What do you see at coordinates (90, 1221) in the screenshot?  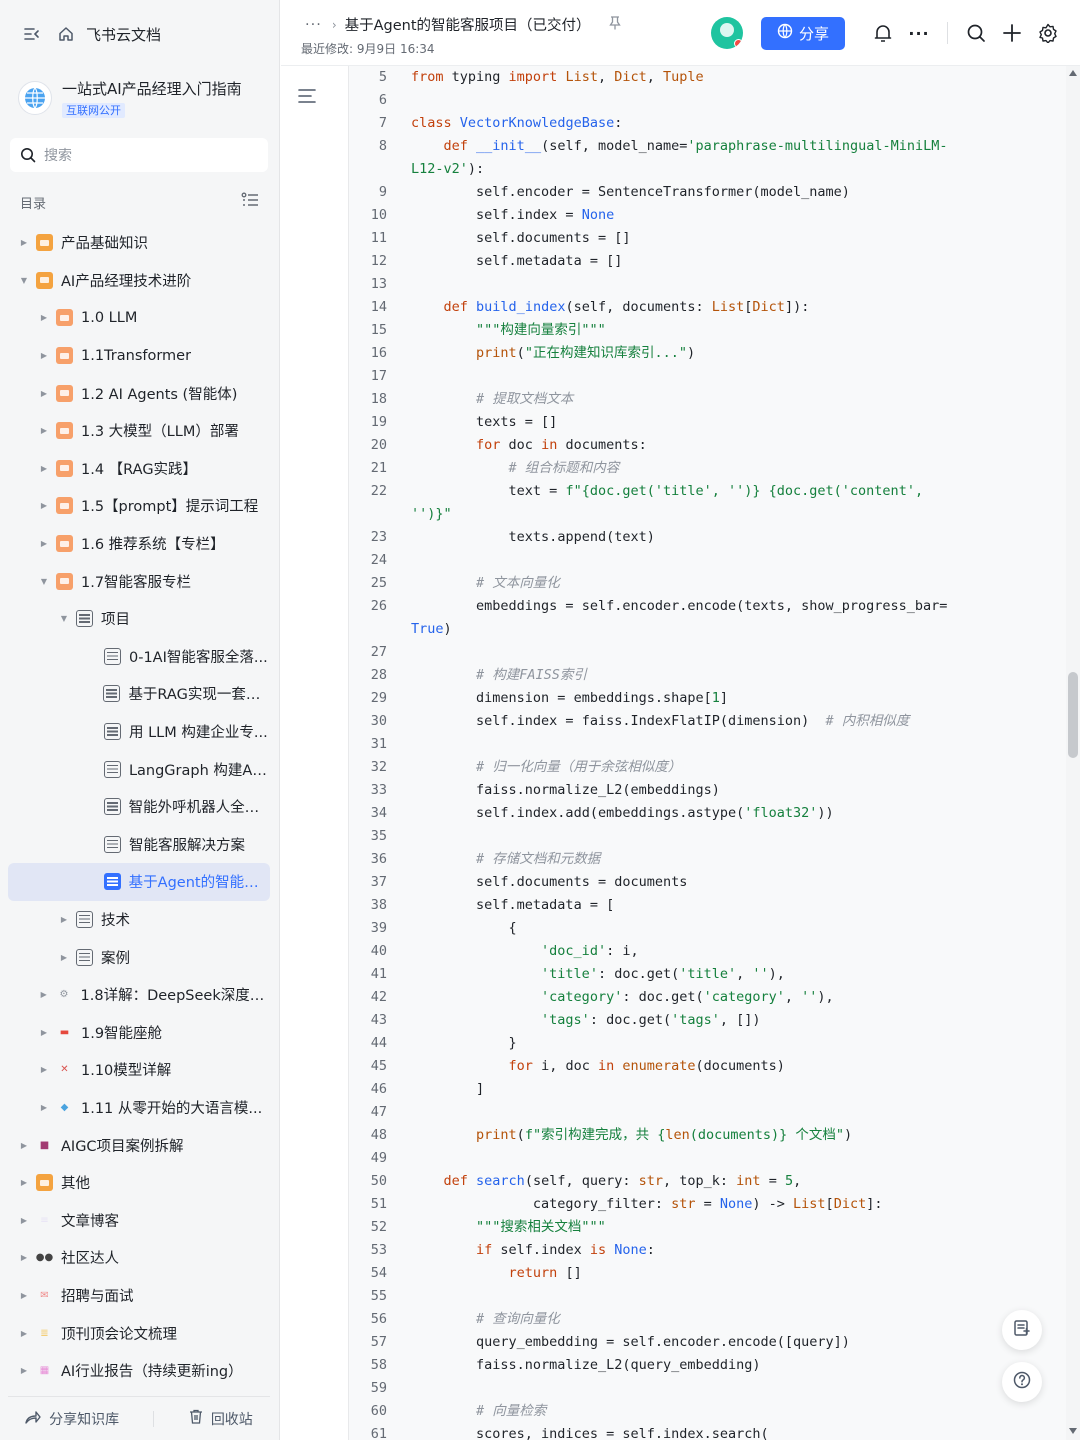 I see `sidebar-item-label: 文章博客` at bounding box center [90, 1221].